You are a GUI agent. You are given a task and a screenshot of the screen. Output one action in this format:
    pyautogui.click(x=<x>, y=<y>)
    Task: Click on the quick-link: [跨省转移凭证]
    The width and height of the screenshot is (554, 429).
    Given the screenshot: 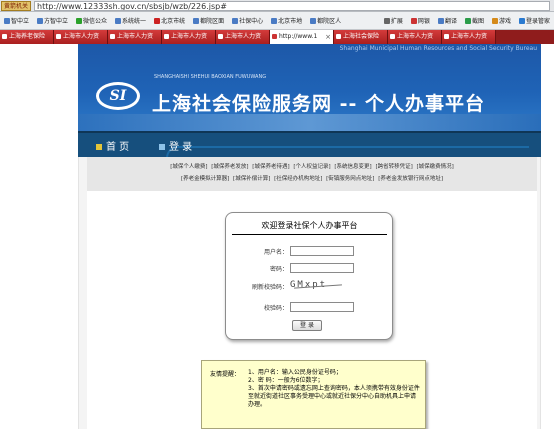 What is the action you would take?
    pyautogui.click(x=393, y=167)
    